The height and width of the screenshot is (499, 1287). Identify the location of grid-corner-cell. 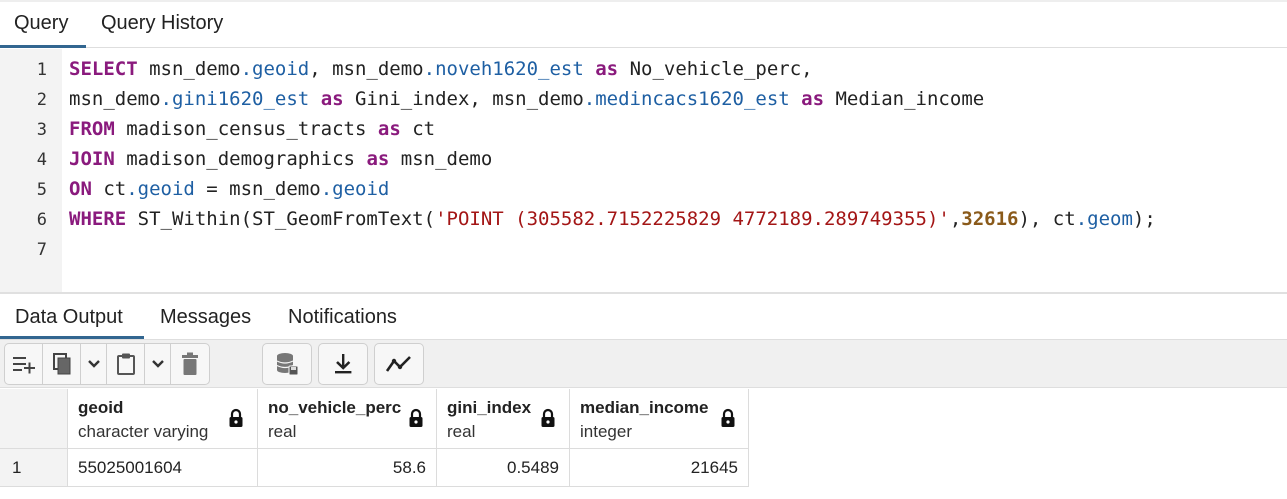
(34, 419).